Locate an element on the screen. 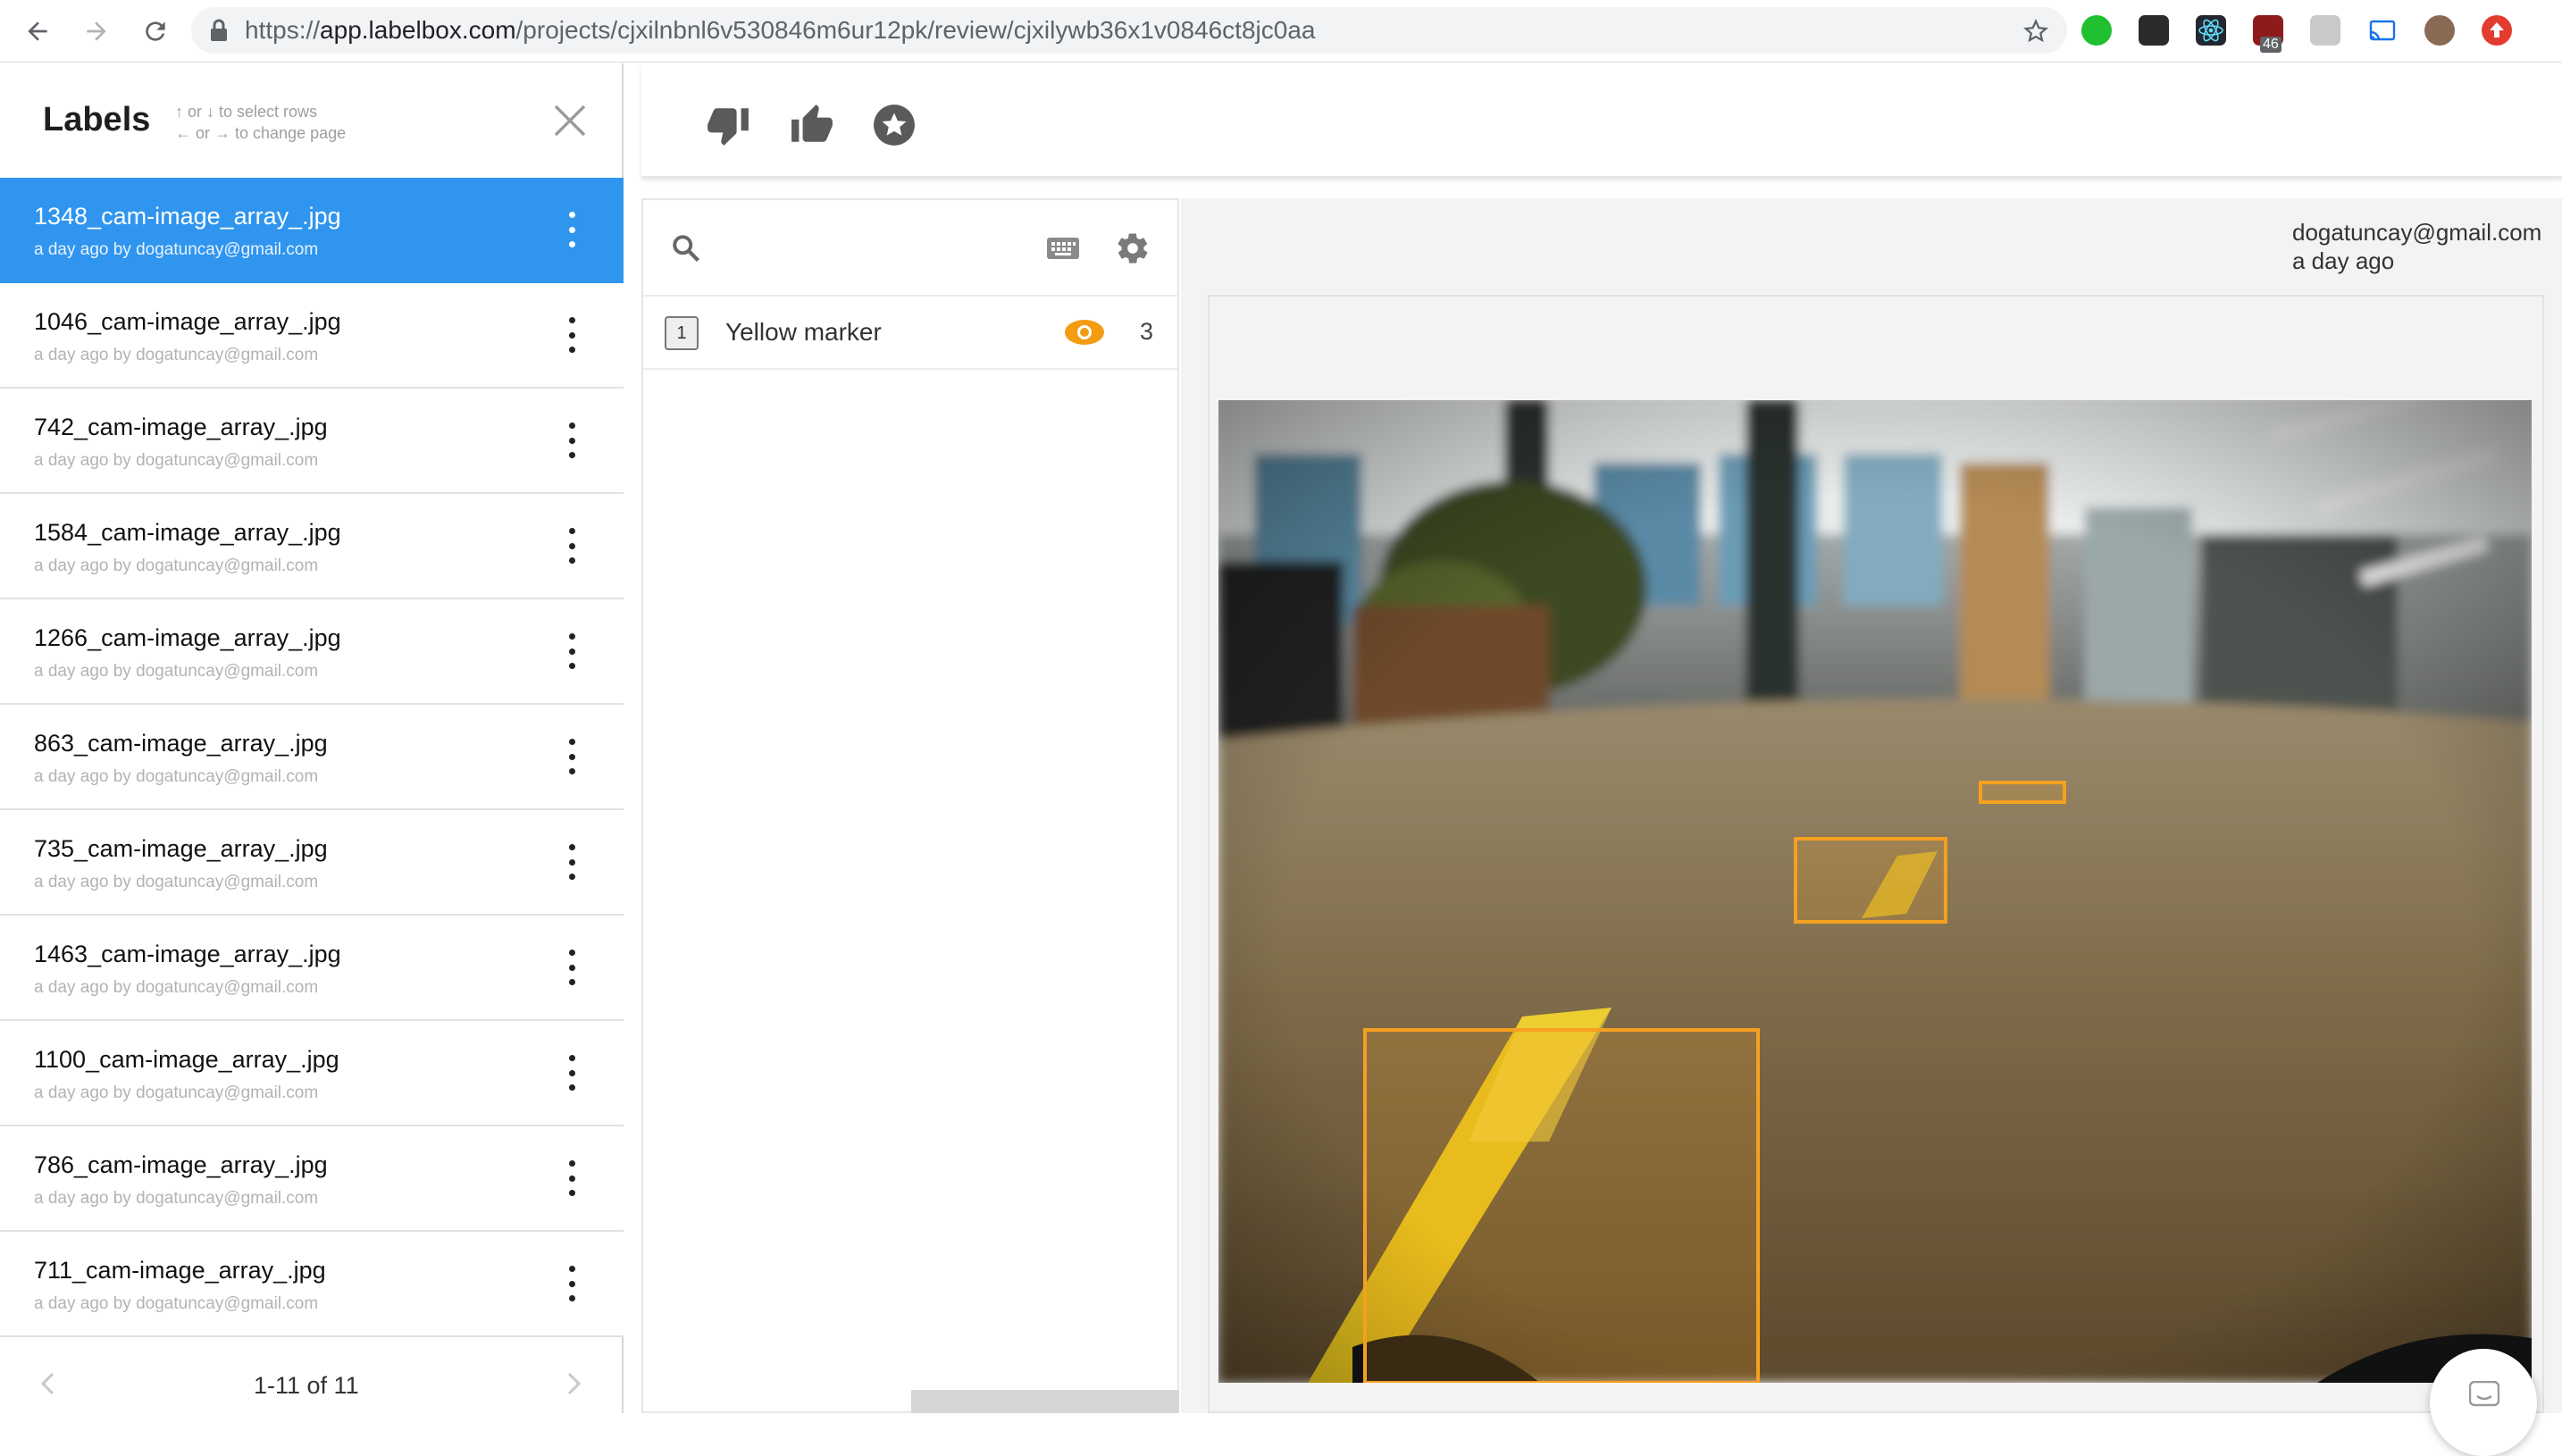 This screenshot has width=2562, height=1456. reviewer-info: dogatuncay@gmail.com a day ago is located at coordinates (2416, 246).